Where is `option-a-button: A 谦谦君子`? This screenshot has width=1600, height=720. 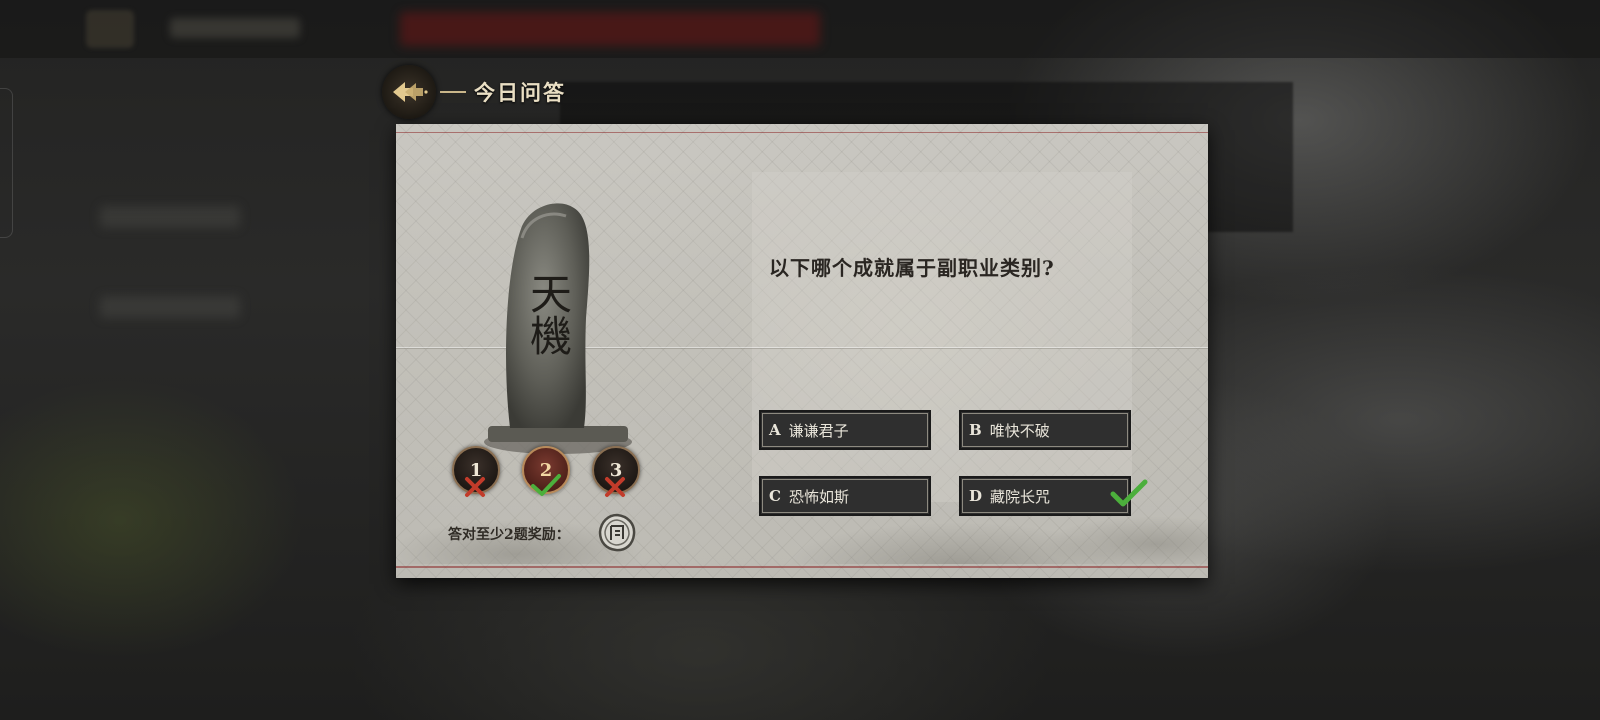
option-a-button: A 谦谦君子 is located at coordinates (845, 430).